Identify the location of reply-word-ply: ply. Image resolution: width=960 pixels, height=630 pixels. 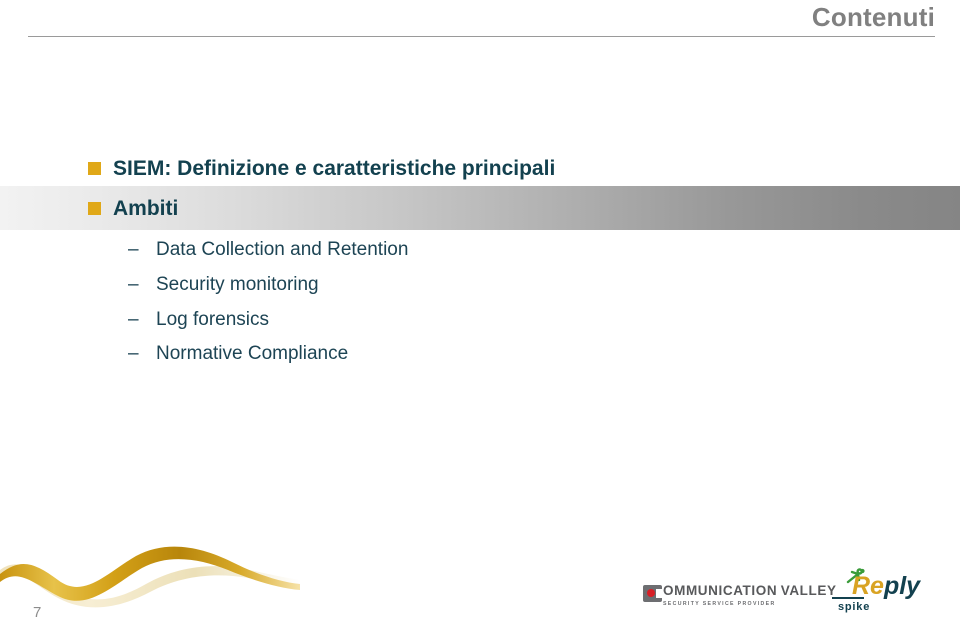
(902, 586).